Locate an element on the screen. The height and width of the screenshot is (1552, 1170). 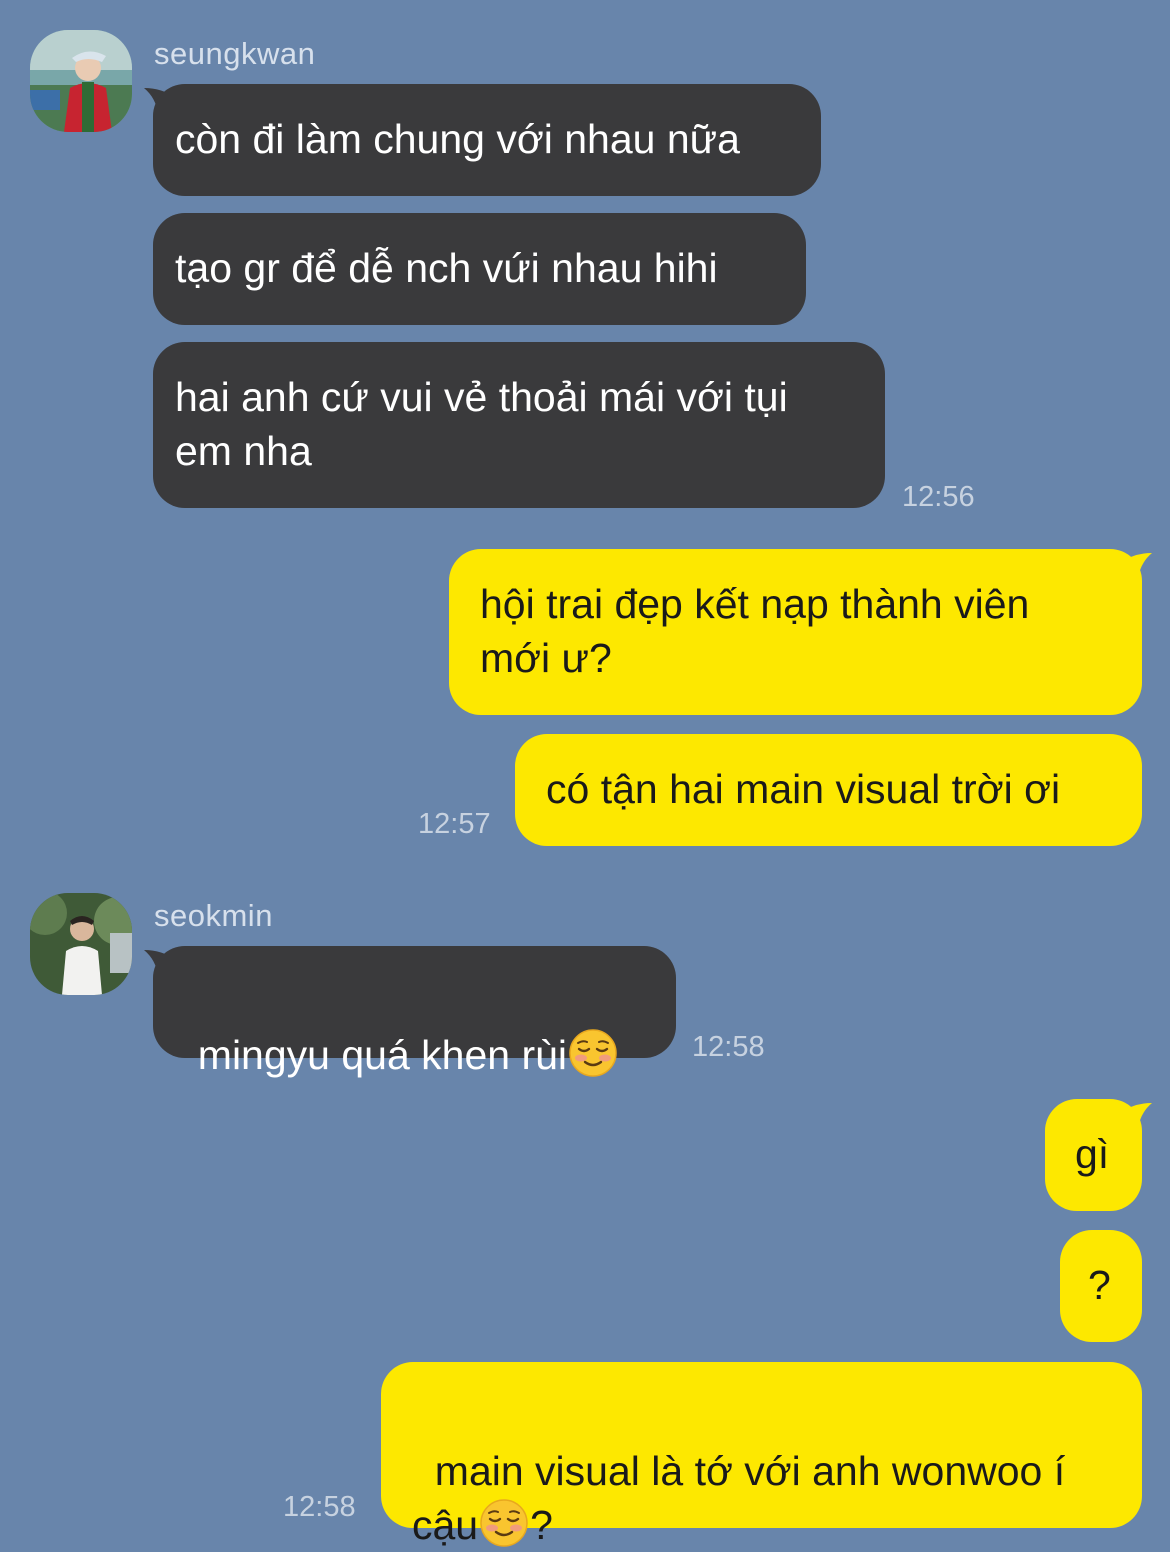
sender-name: seokmin is located at coordinates (213, 915).